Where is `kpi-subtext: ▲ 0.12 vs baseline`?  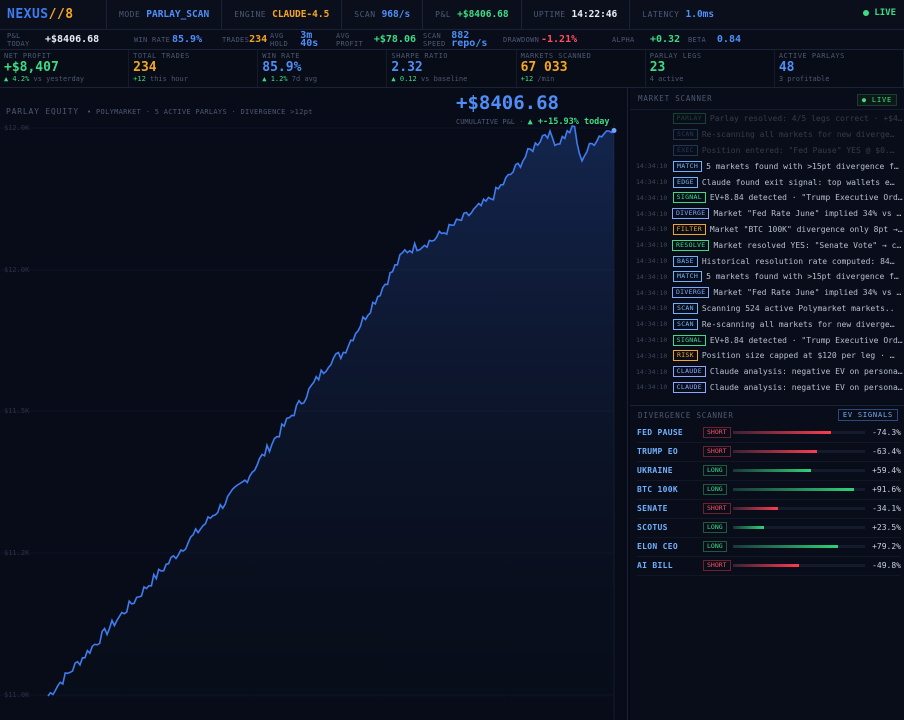 kpi-subtext: ▲ 0.12 vs baseline is located at coordinates (429, 79).